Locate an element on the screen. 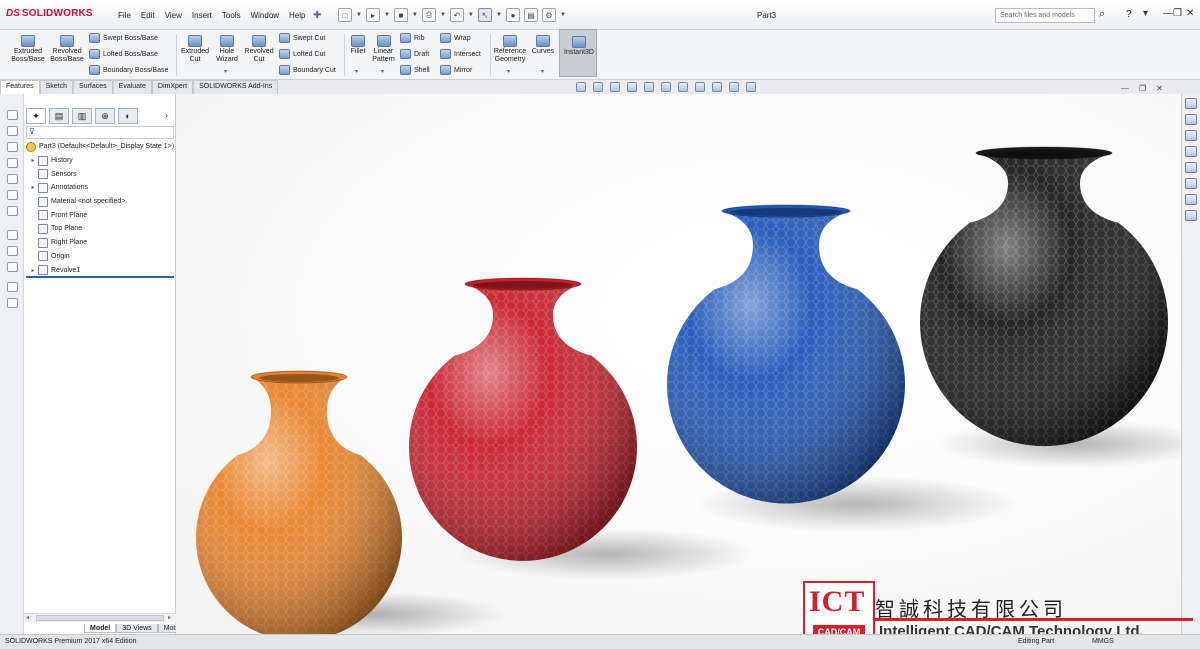 This screenshot has height=649, width=1200. rebuild-icon: ● is located at coordinates (513, 15).